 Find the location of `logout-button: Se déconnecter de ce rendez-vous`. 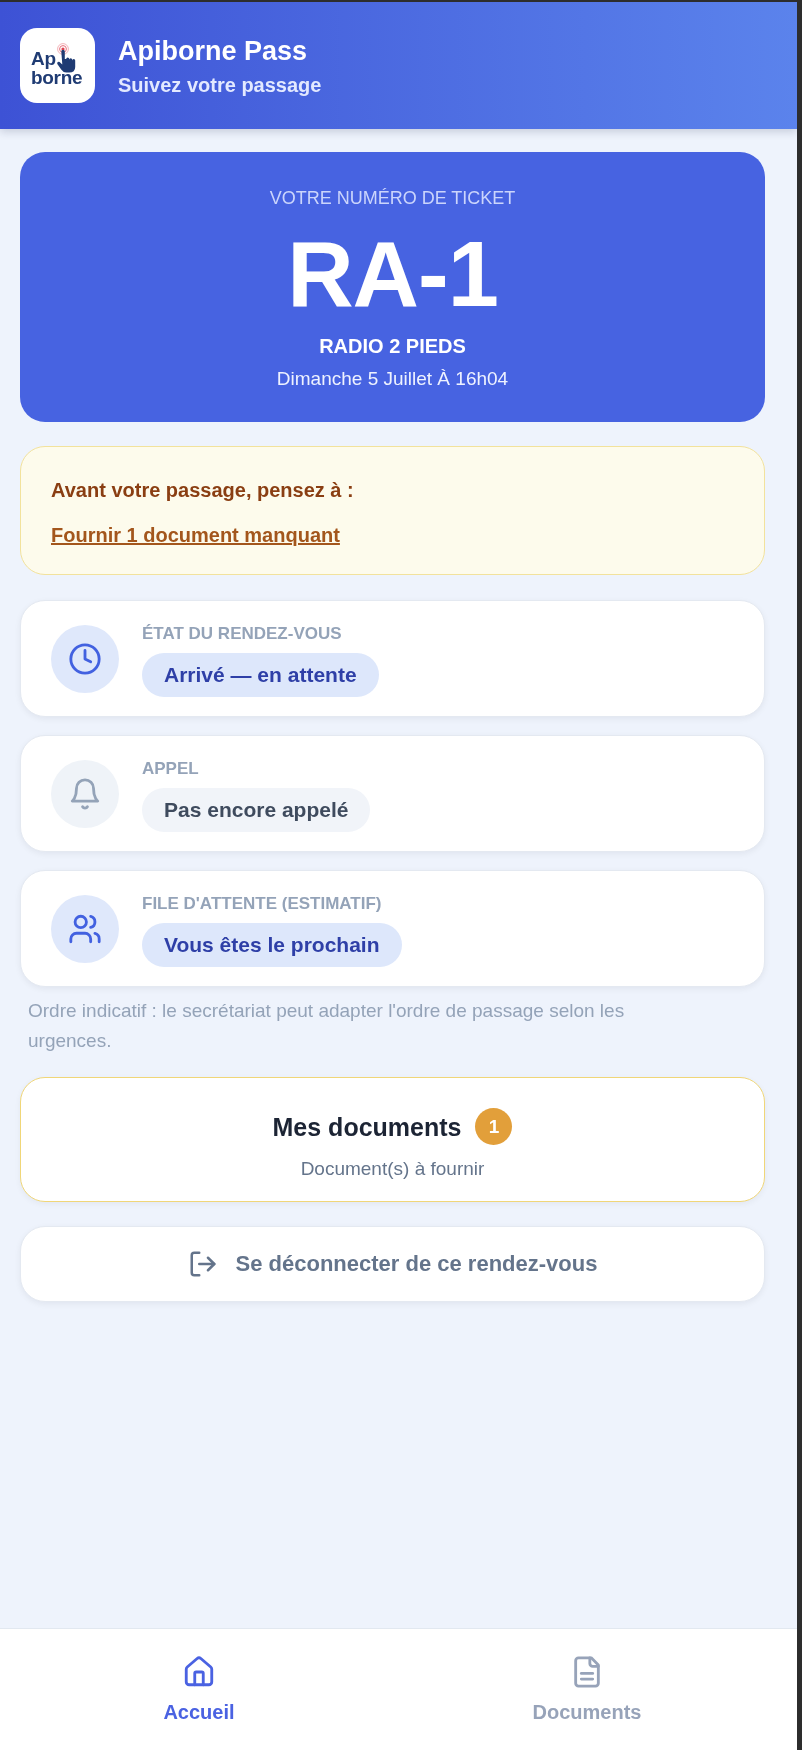

logout-button: Se déconnecter de ce rendez-vous is located at coordinates (392, 1264).